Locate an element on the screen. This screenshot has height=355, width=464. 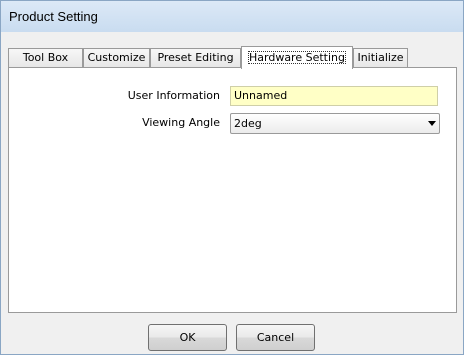
cancel-button-label: Cancel is located at coordinates (275, 337).